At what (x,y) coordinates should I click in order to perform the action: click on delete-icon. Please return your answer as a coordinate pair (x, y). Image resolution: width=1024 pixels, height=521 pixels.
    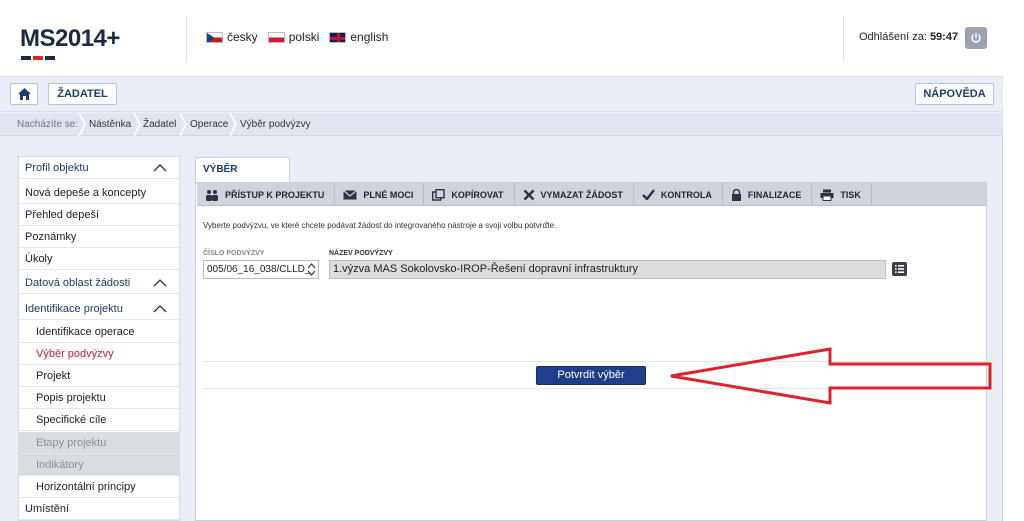
    Looking at the image, I should click on (528, 194).